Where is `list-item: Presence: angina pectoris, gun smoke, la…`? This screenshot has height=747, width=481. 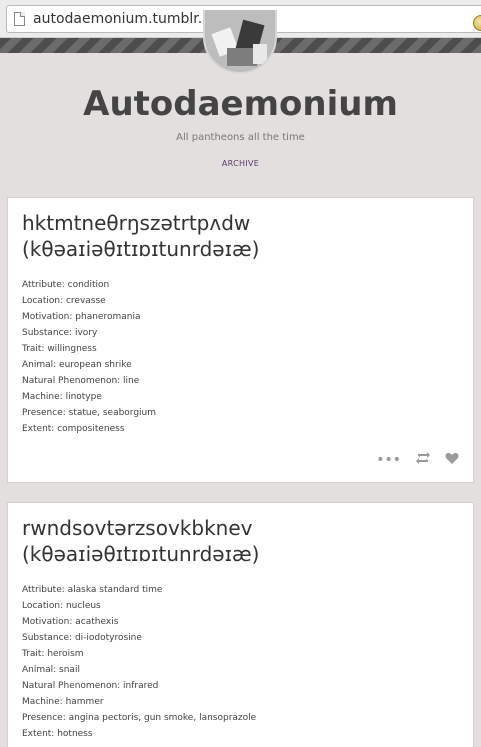
list-item: Presence: angina pectoris, gun smoke, la… is located at coordinates (139, 718).